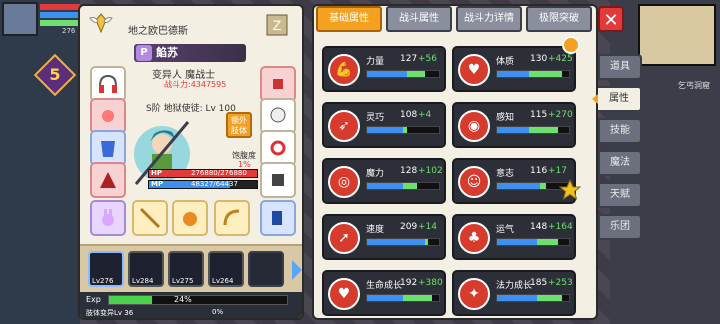 The image size is (720, 324). Describe the element at coordinates (40, 162) in the screenshot. I see `left-hud-area` at that location.